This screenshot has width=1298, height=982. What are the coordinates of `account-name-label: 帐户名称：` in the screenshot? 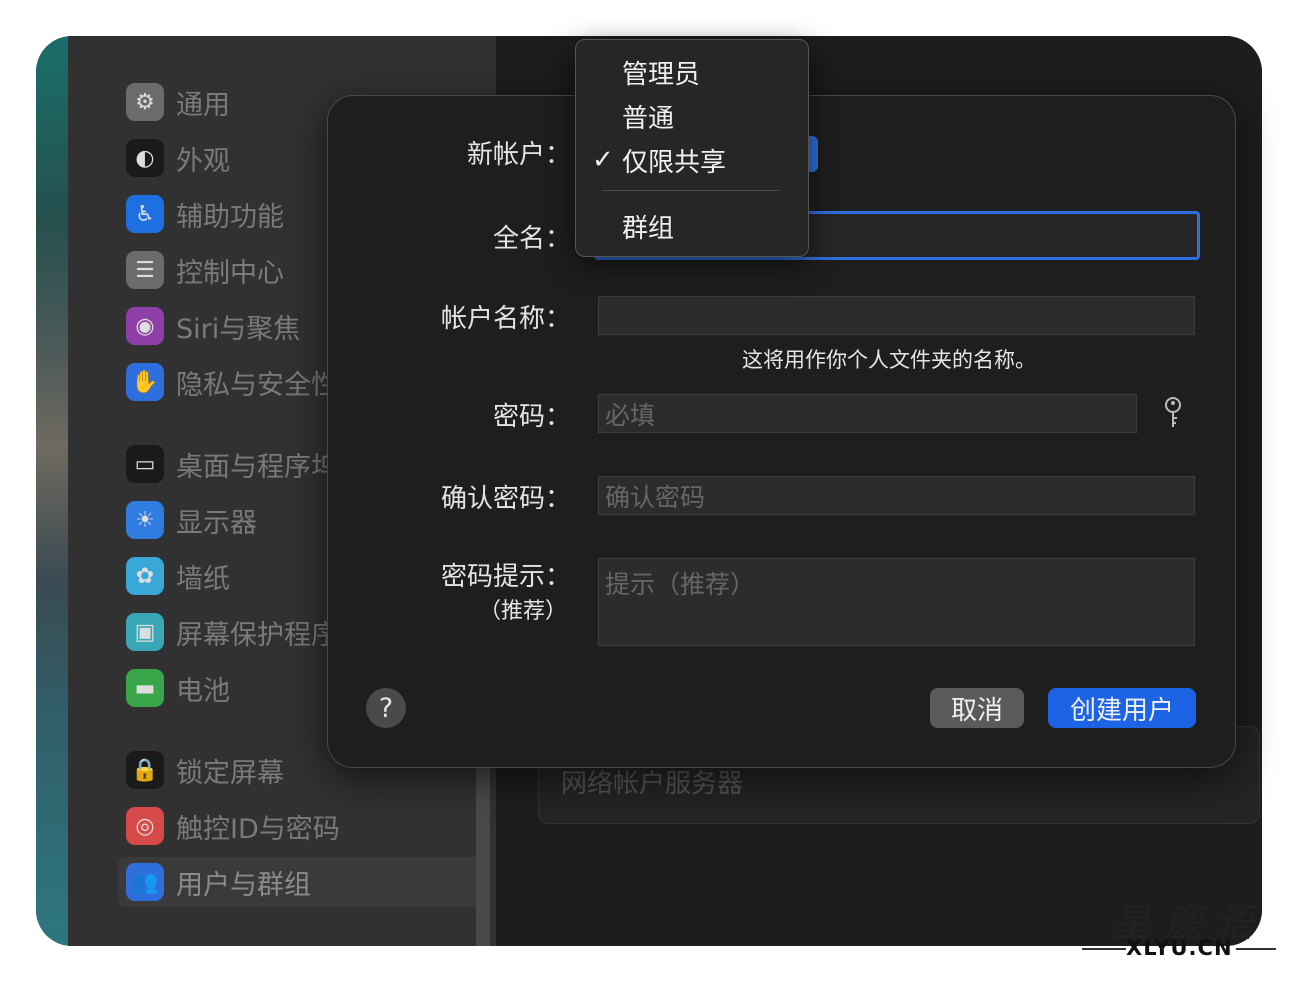 It's located at (505, 319).